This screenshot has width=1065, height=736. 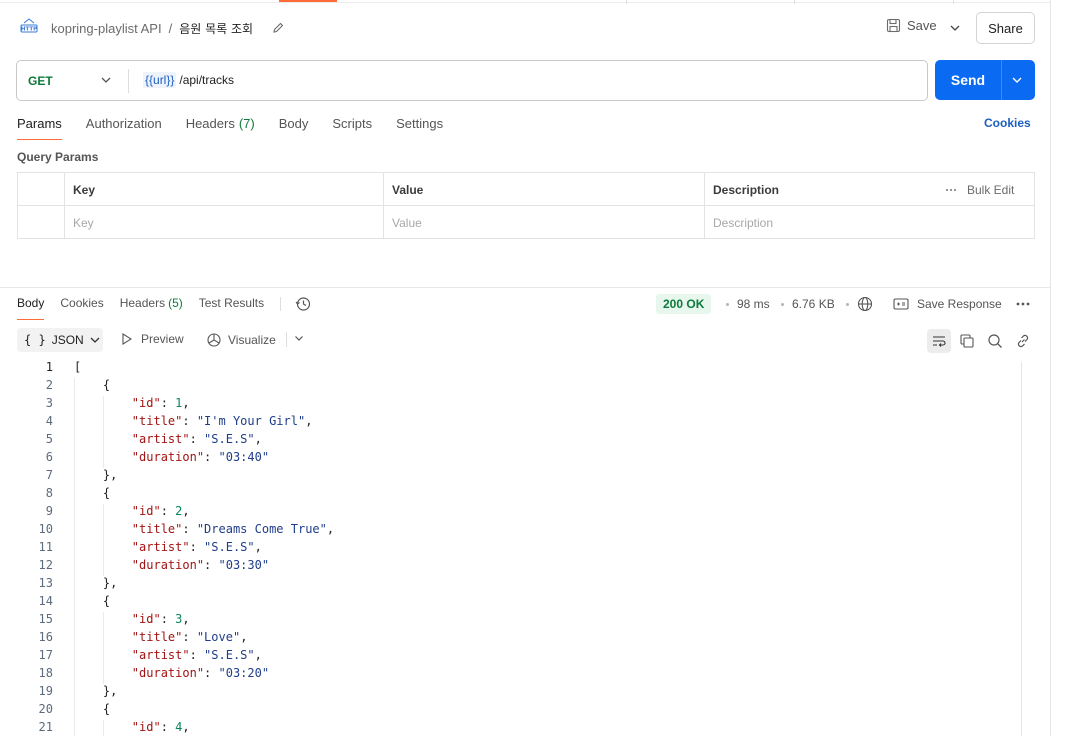 What do you see at coordinates (955, 28) in the screenshot?
I see `save-options-button` at bounding box center [955, 28].